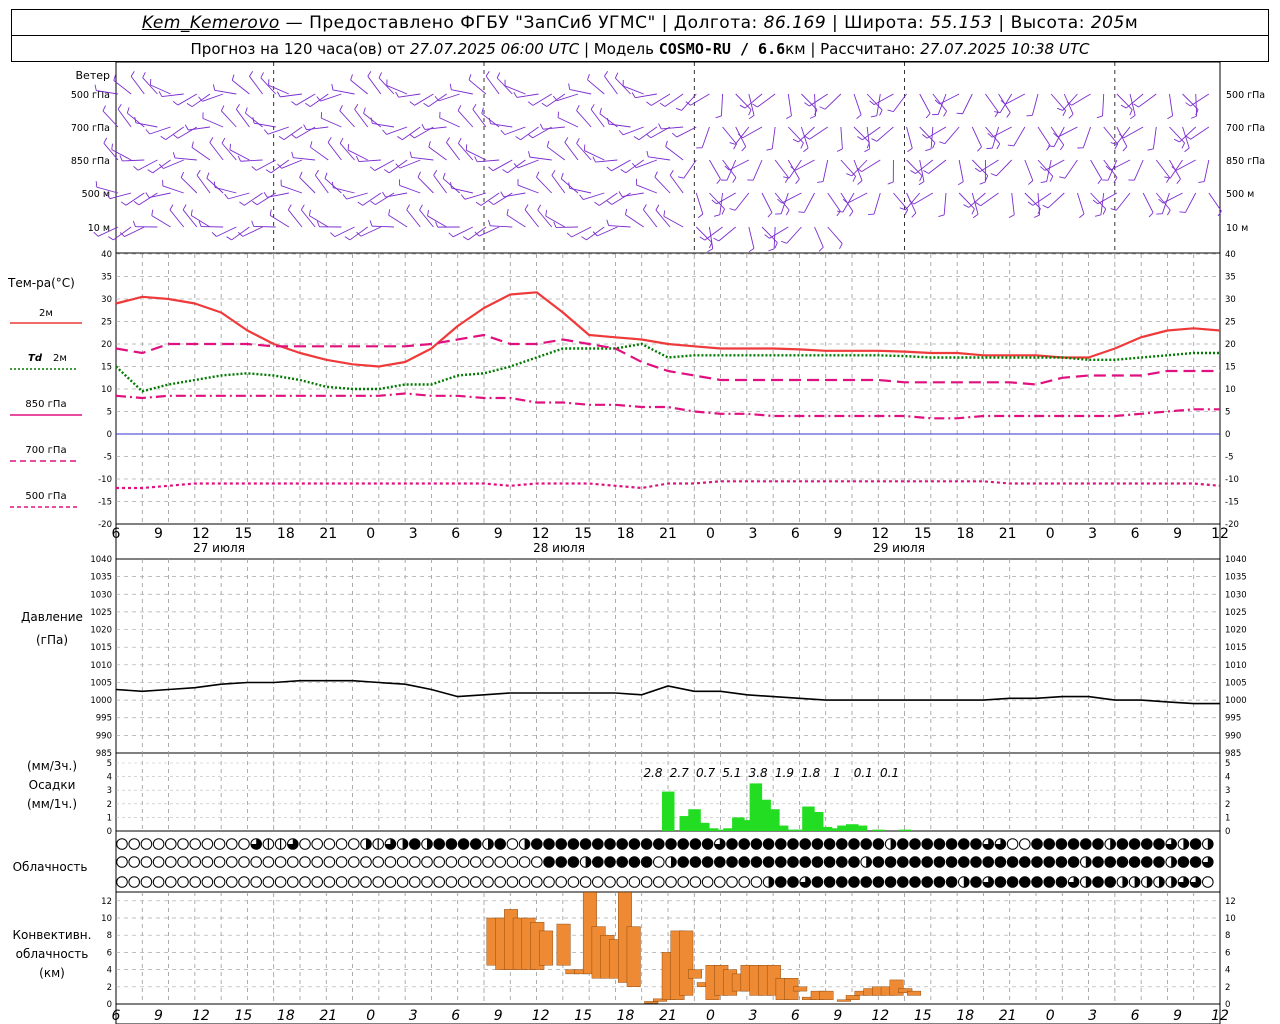 The image size is (1280, 1024). What do you see at coordinates (1230, 368) in the screenshot?
I see `temp-tick-right: 15` at bounding box center [1230, 368].